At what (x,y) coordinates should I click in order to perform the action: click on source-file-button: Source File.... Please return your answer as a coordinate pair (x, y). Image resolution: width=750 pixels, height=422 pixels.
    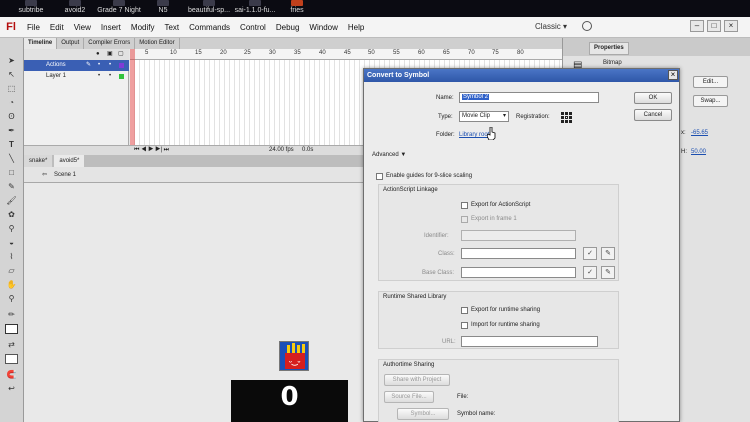
    Looking at the image, I should click on (409, 397).